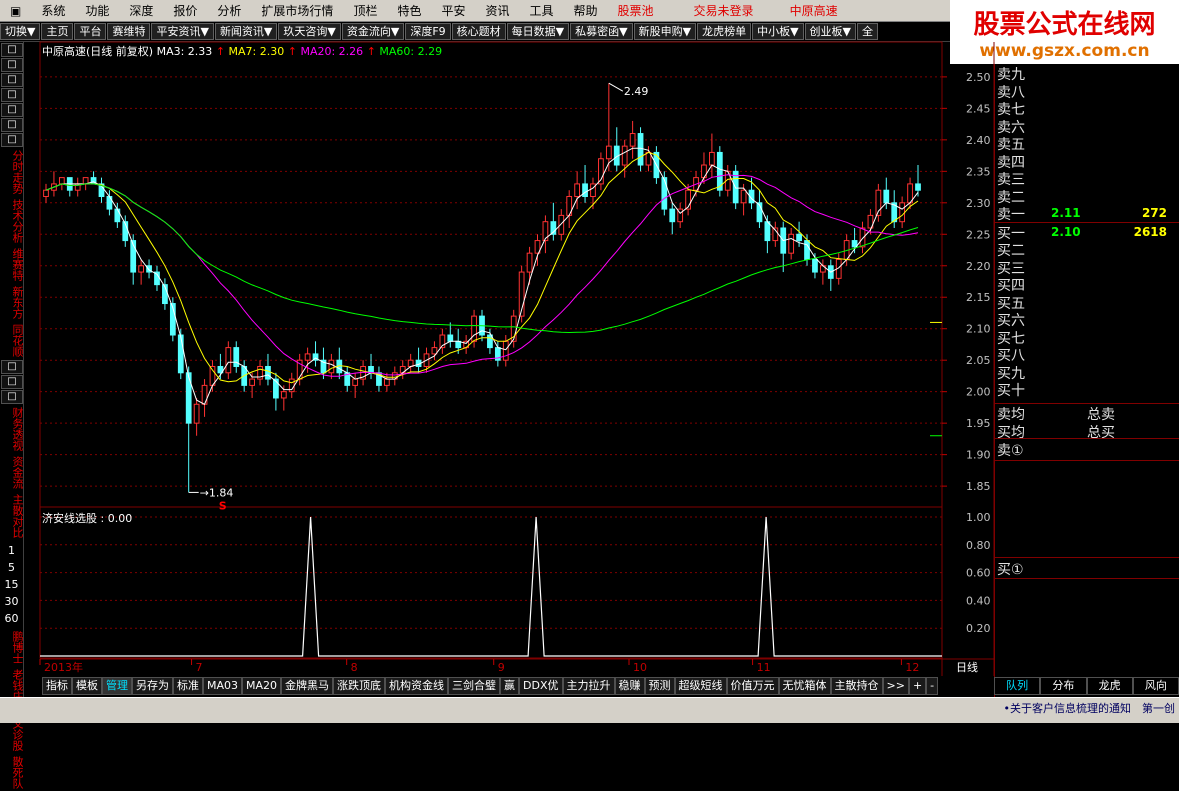 This screenshot has height=791, width=1179. What do you see at coordinates (12, 382) in the screenshot?
I see `grid-icon: □` at bounding box center [12, 382].